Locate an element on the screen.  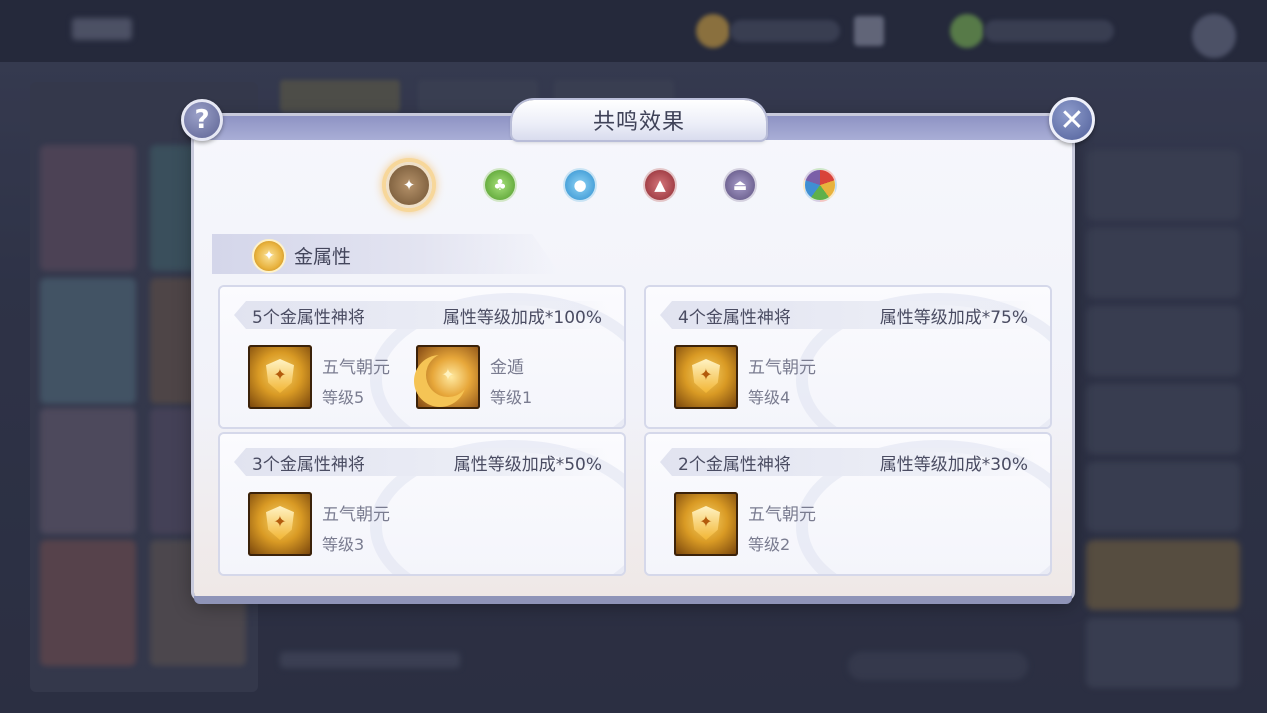
skill-name: 金遁 is located at coordinates (507, 368).